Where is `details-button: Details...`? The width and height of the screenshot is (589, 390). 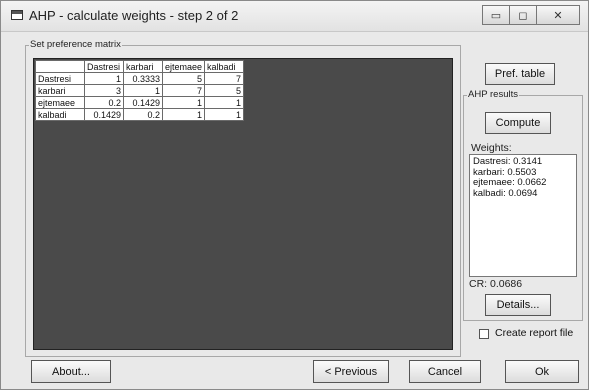 details-button: Details... is located at coordinates (518, 305).